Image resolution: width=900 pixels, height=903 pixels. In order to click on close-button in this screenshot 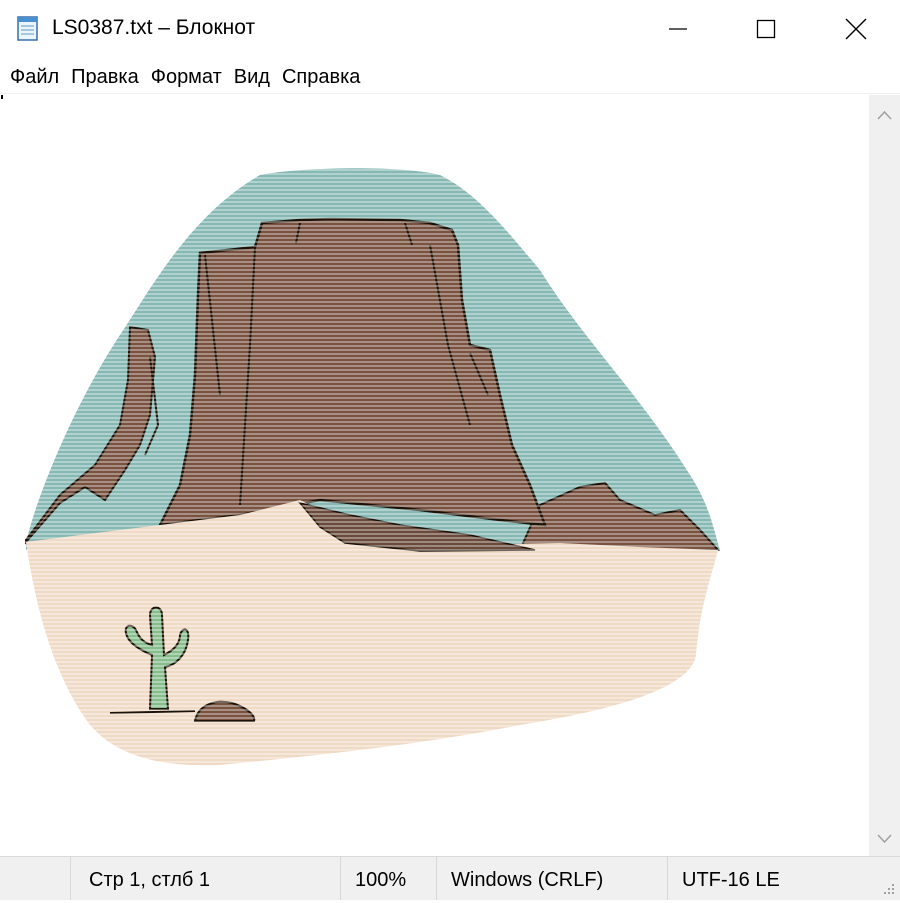, I will do `click(855, 29)`.